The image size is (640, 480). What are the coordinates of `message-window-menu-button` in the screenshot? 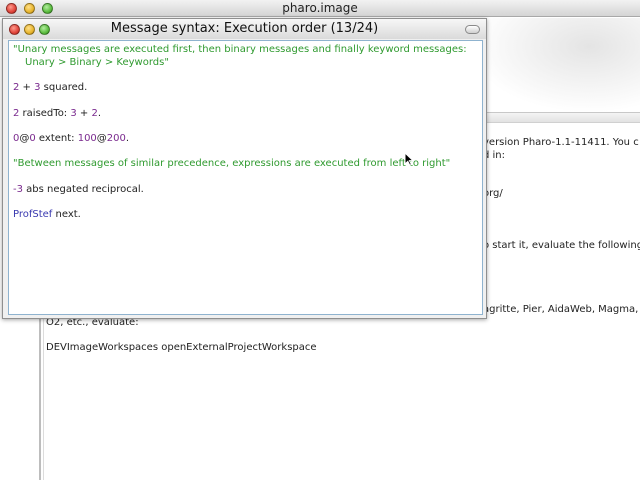 It's located at (472, 29).